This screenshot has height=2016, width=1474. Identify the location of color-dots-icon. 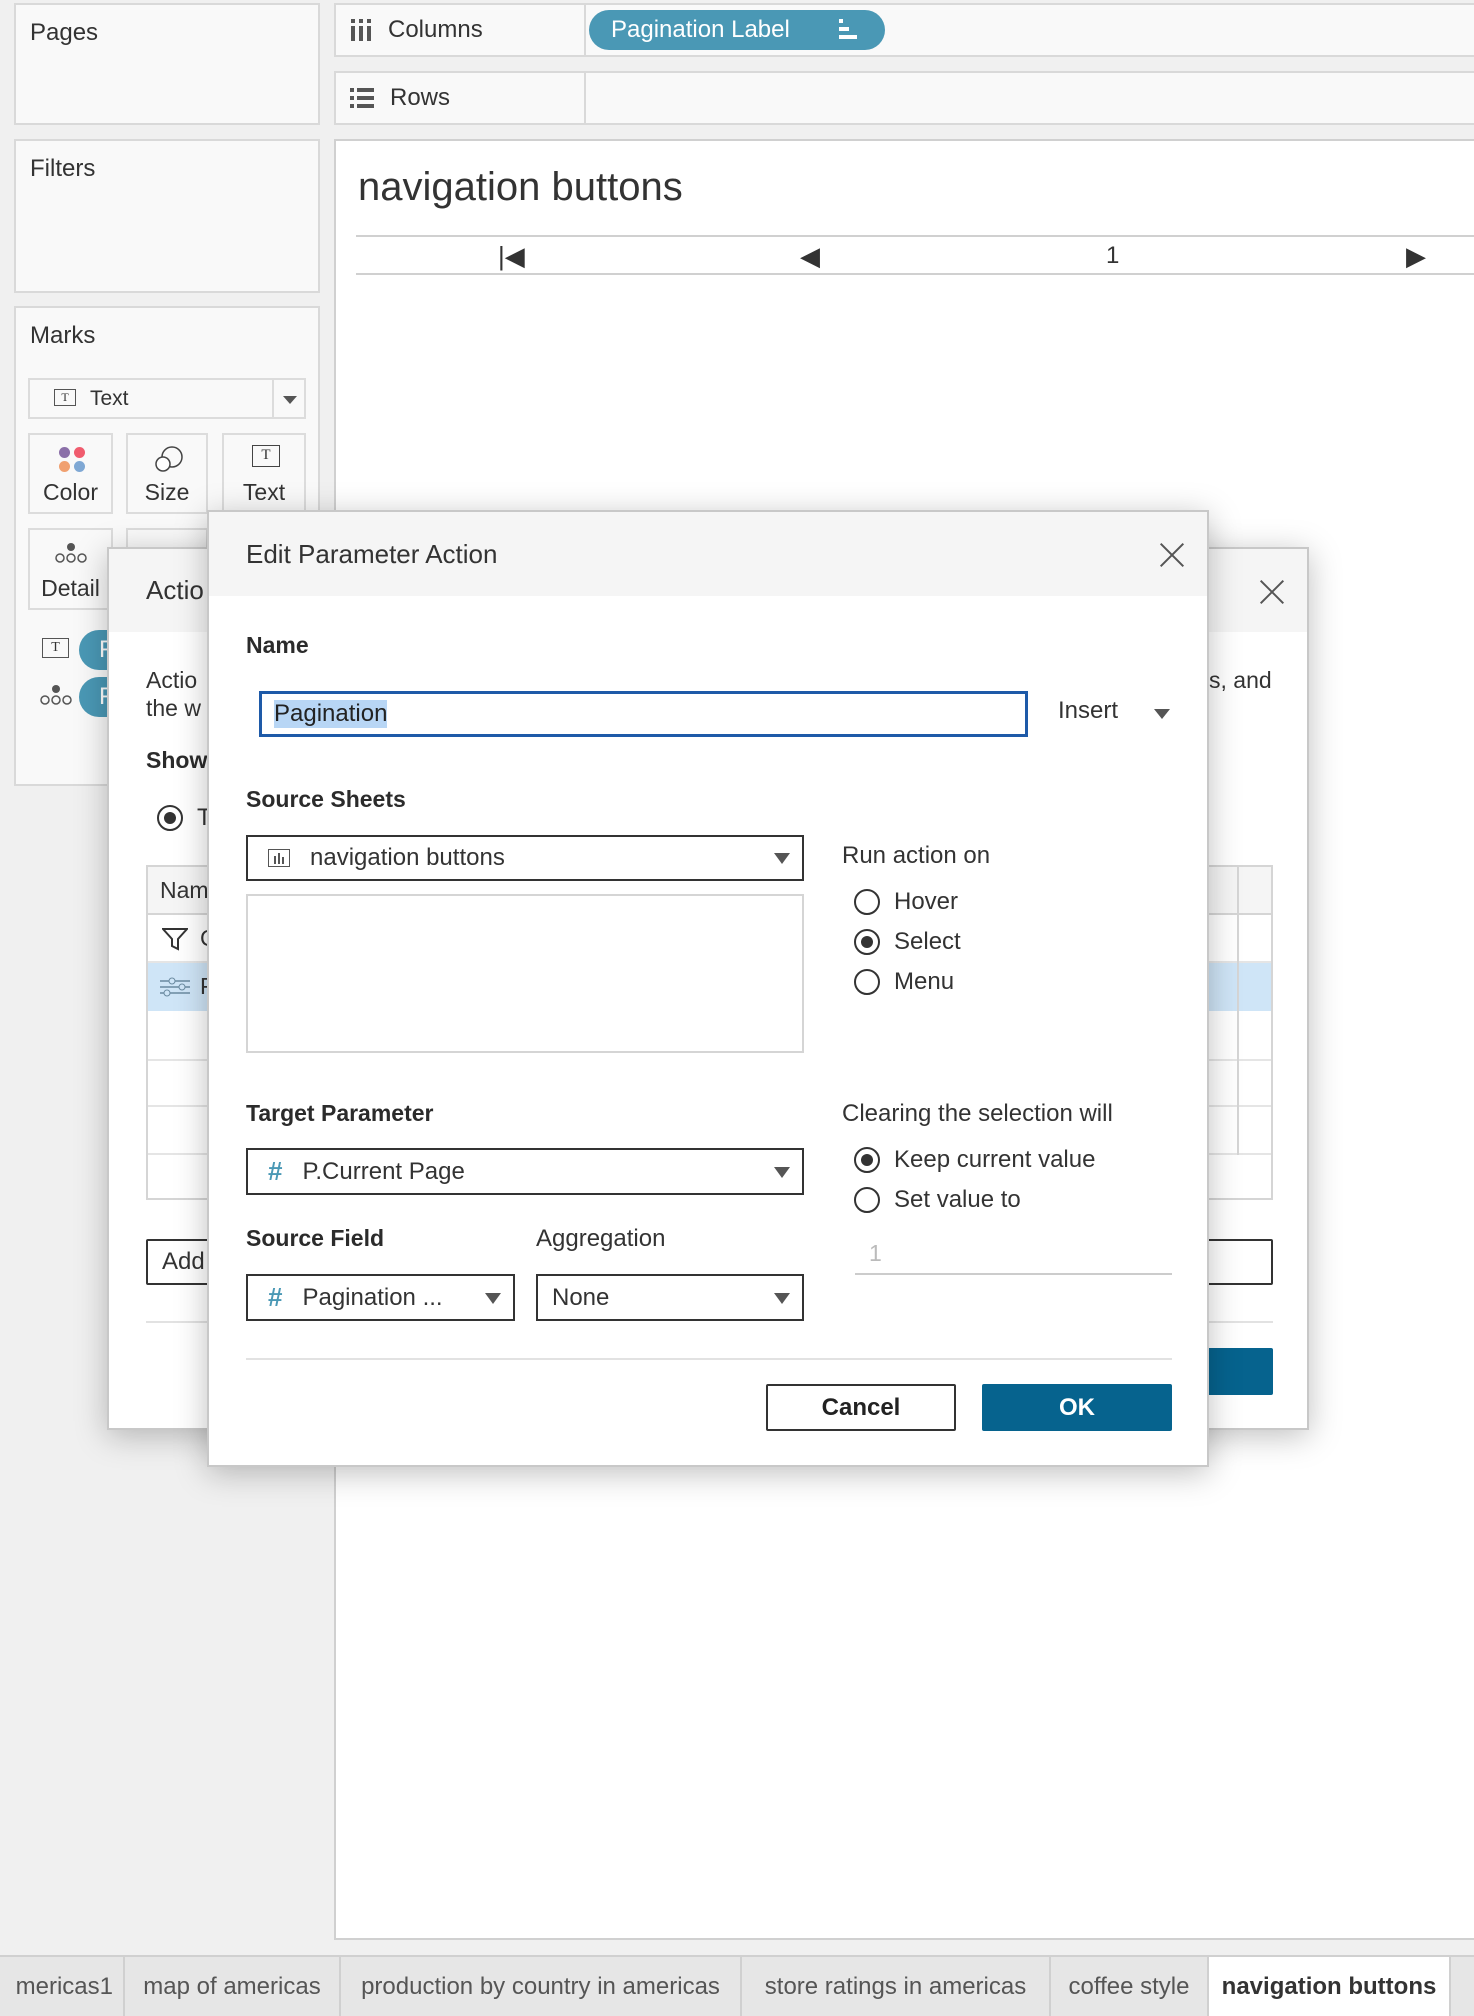
(73, 460).